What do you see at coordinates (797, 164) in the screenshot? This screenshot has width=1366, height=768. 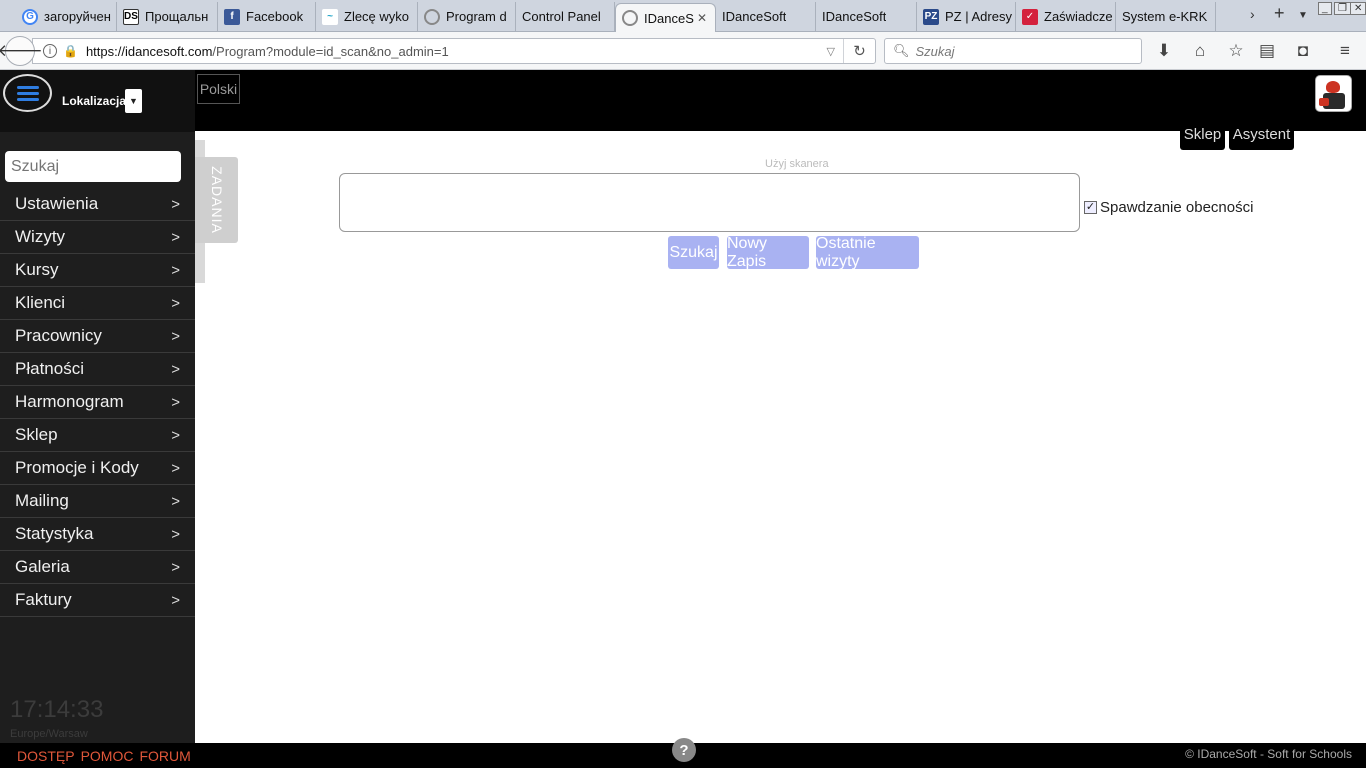 I see `scanner-label: Użyj skanera` at bounding box center [797, 164].